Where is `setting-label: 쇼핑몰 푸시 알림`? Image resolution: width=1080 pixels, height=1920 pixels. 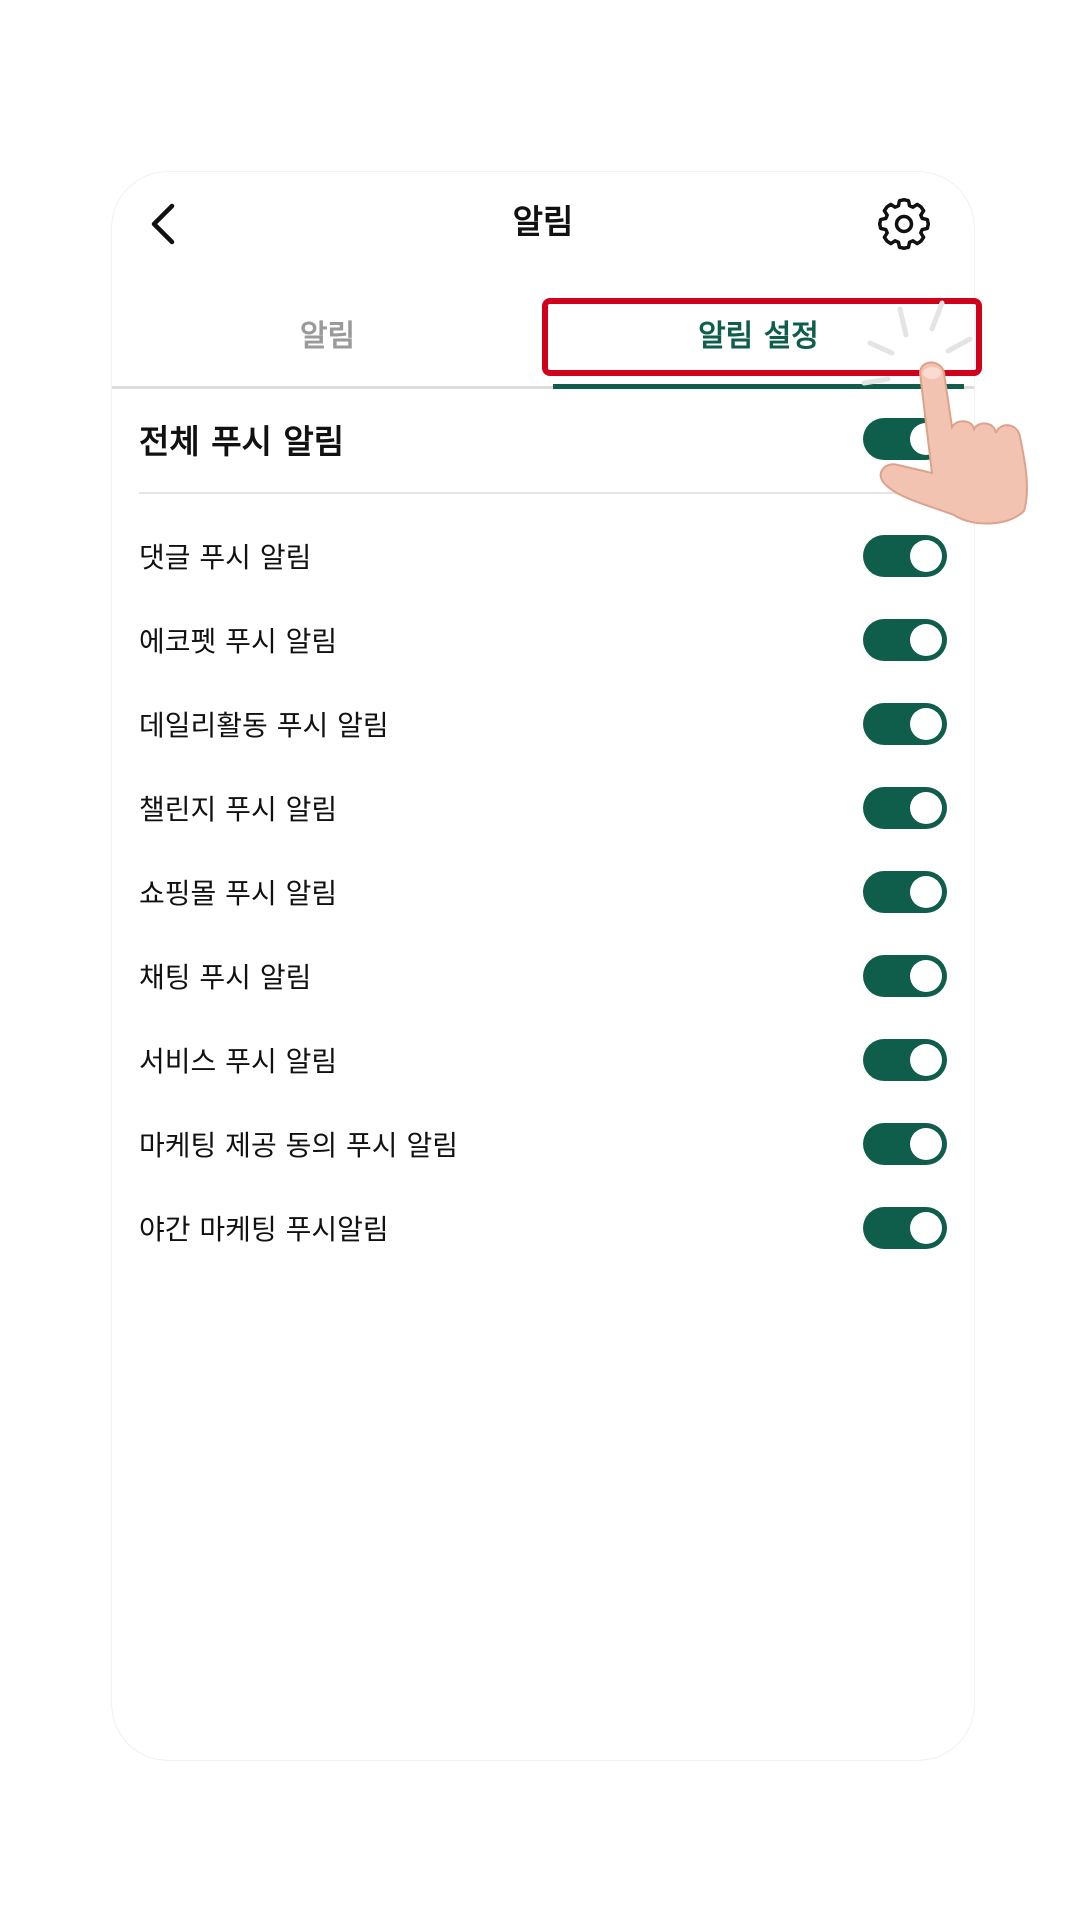
setting-label: 쇼핑몰 푸시 알림 is located at coordinates (238, 893).